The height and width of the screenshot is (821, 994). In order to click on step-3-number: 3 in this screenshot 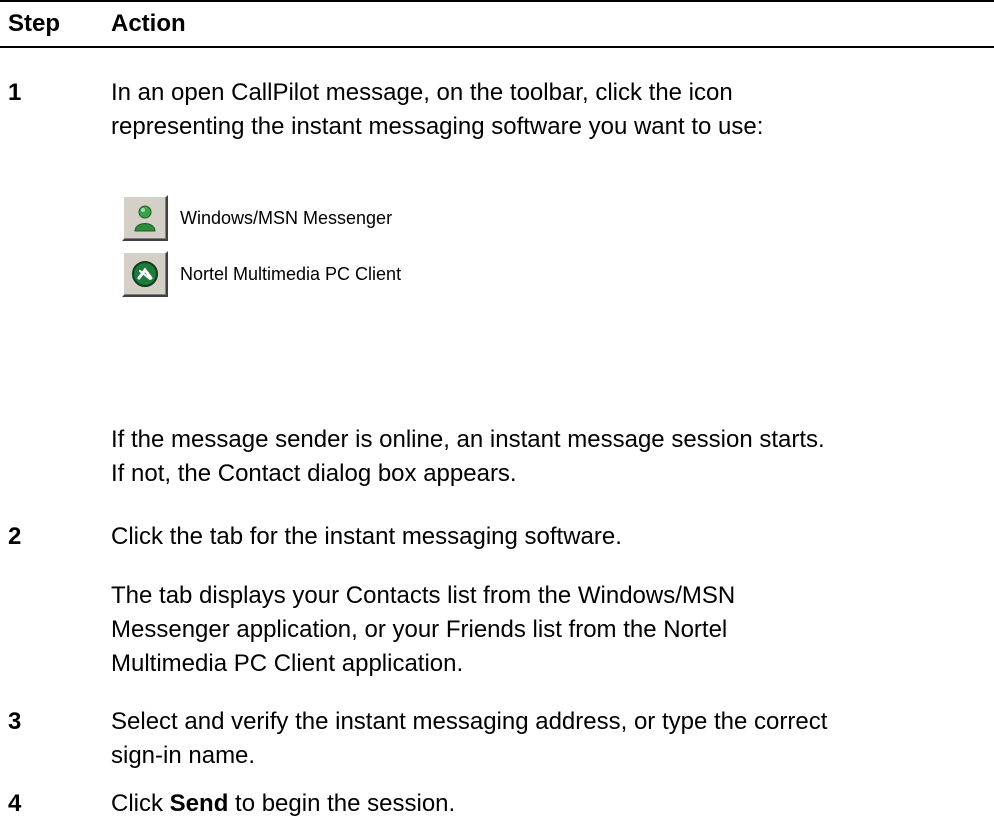, I will do `click(15, 721)`.